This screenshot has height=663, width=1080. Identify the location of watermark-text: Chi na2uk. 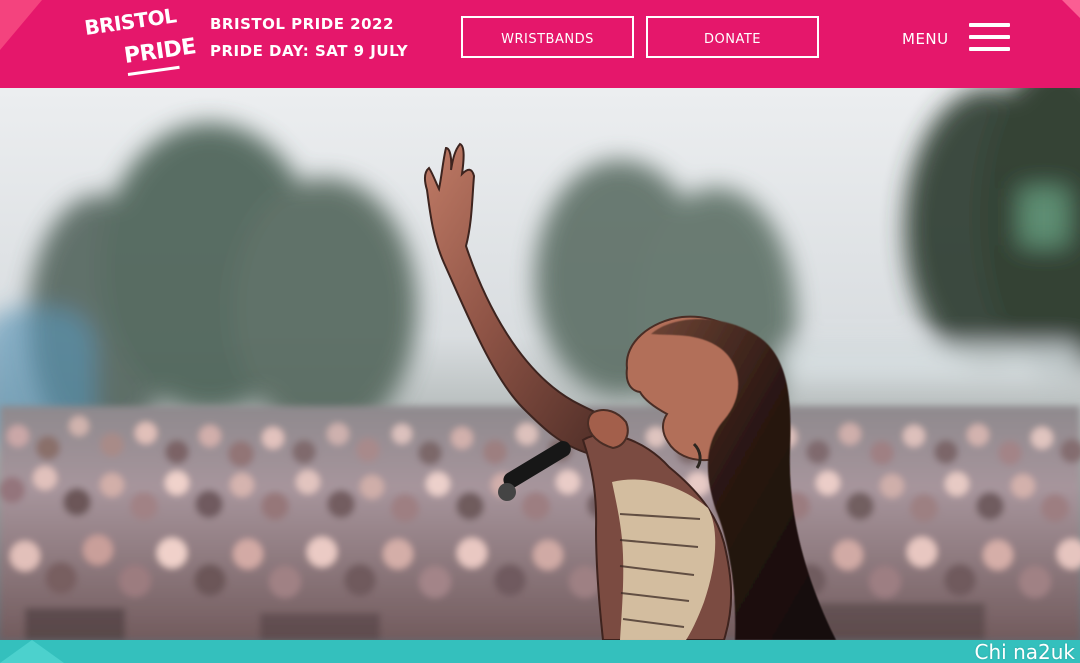
(1024, 651).